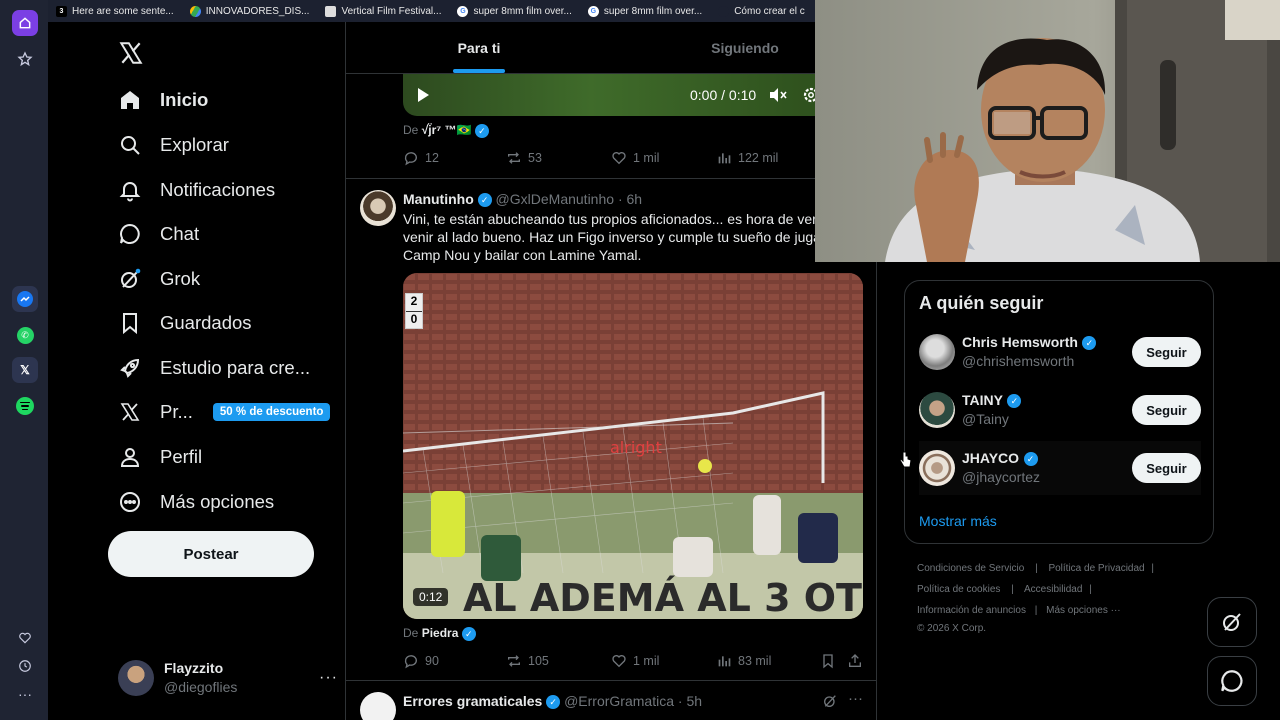 This screenshot has height=720, width=1280. I want to click on source-name: Piedra, so click(440, 633).